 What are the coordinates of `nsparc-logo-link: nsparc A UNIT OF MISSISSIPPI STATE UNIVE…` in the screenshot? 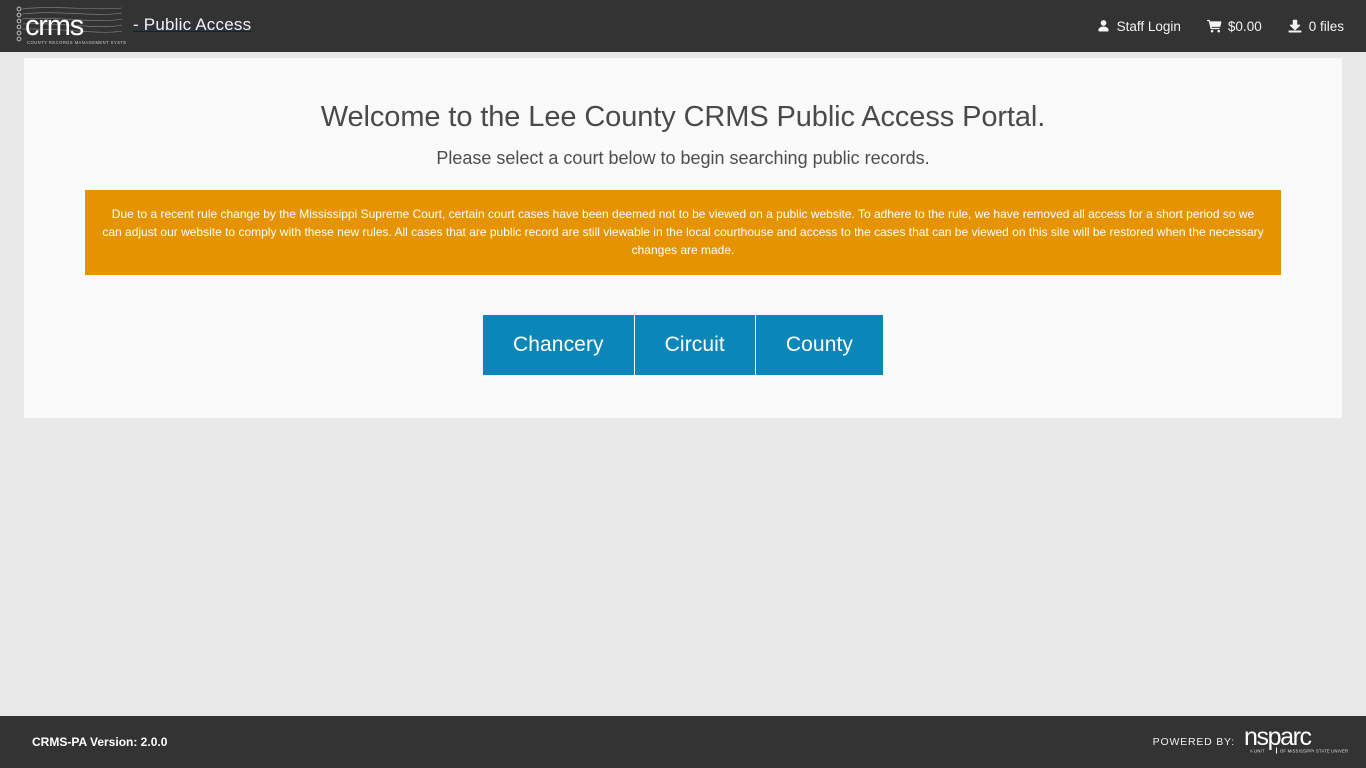 It's located at (1303, 741).